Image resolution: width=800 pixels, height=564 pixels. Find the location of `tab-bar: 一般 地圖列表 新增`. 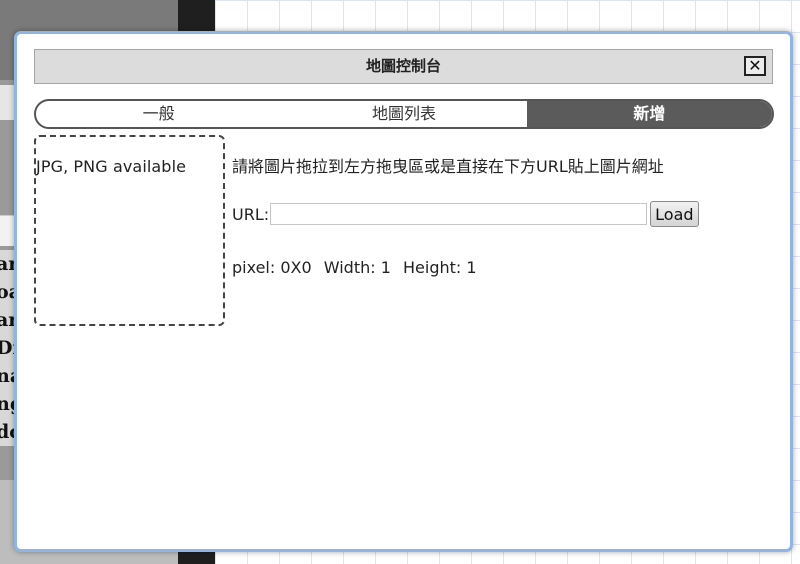

tab-bar: 一般 地圖列表 新增 is located at coordinates (404, 114).